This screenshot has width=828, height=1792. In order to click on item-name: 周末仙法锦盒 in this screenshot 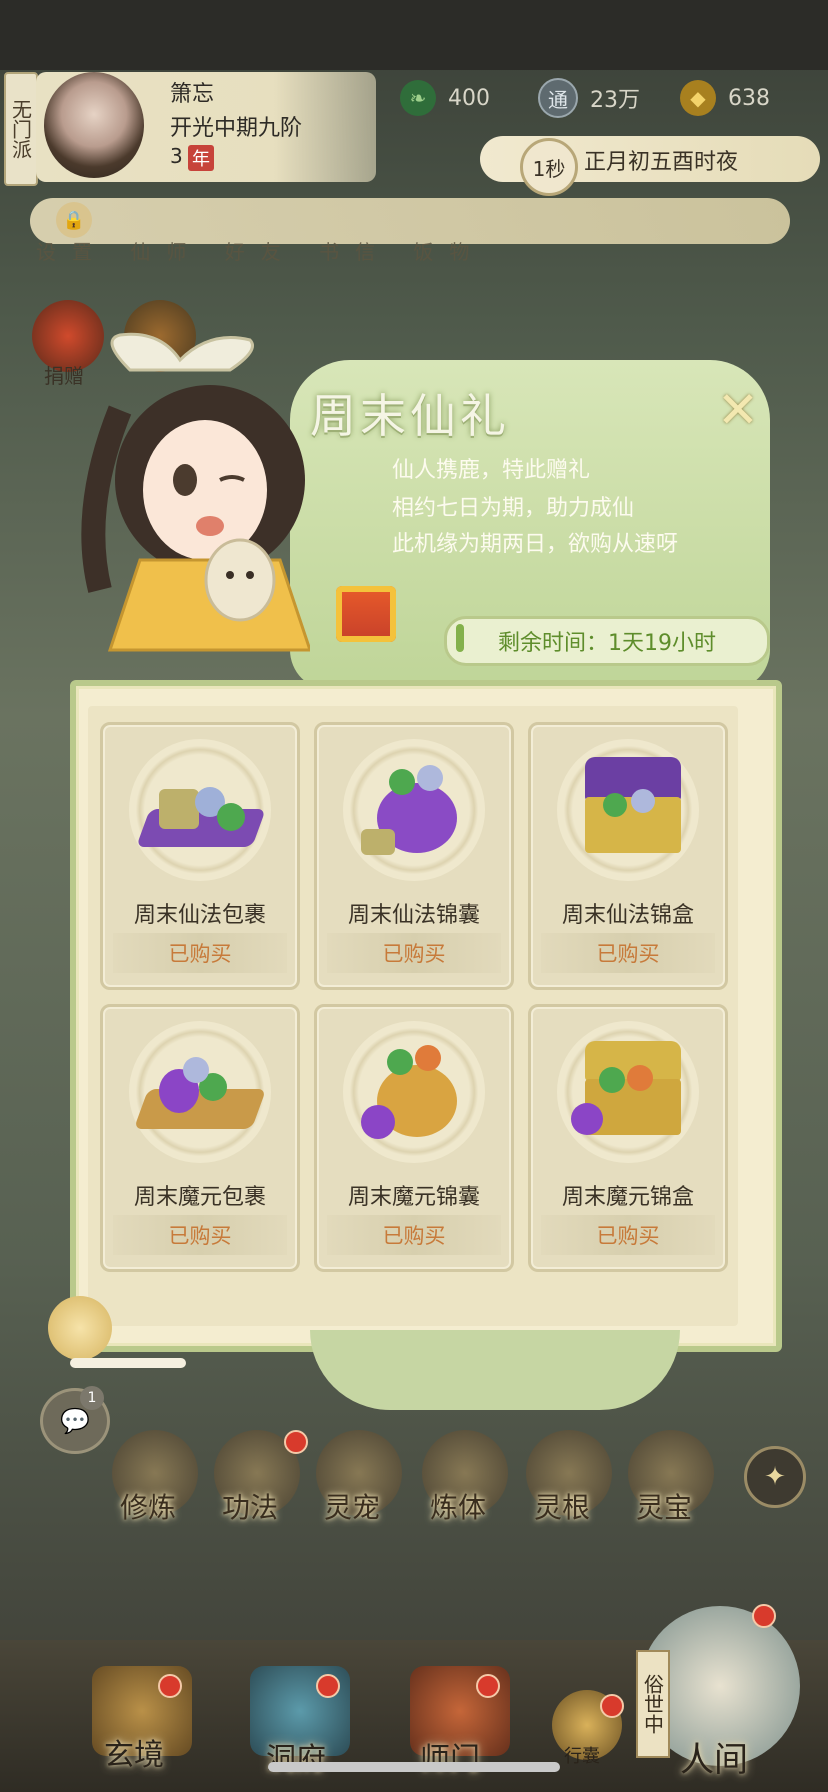, I will do `click(627, 915)`.